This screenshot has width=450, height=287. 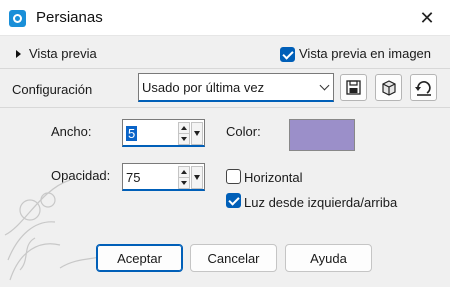 I want to click on configuration-row: Configuración Usado por última vez, so click(x=225, y=88).